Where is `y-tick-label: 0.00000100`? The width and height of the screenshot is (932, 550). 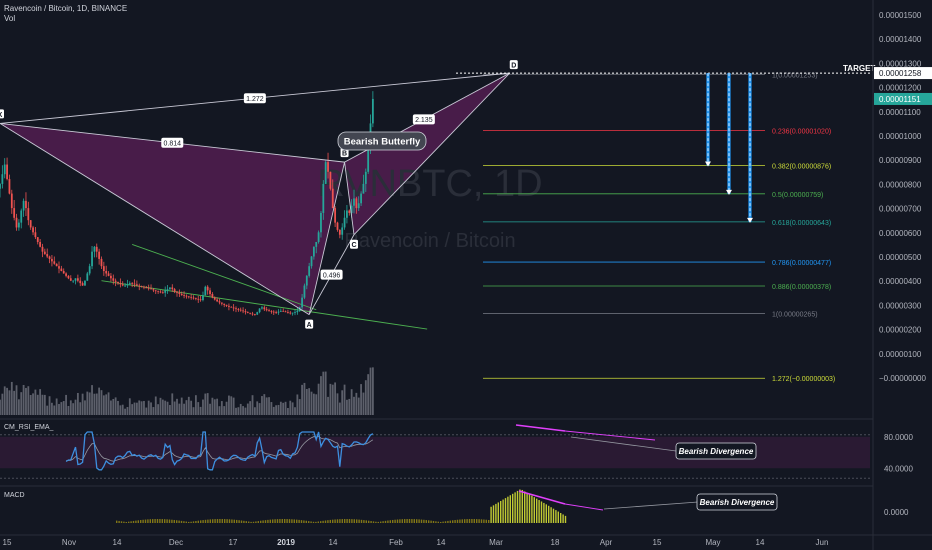 y-tick-label: 0.00000100 is located at coordinates (900, 354).